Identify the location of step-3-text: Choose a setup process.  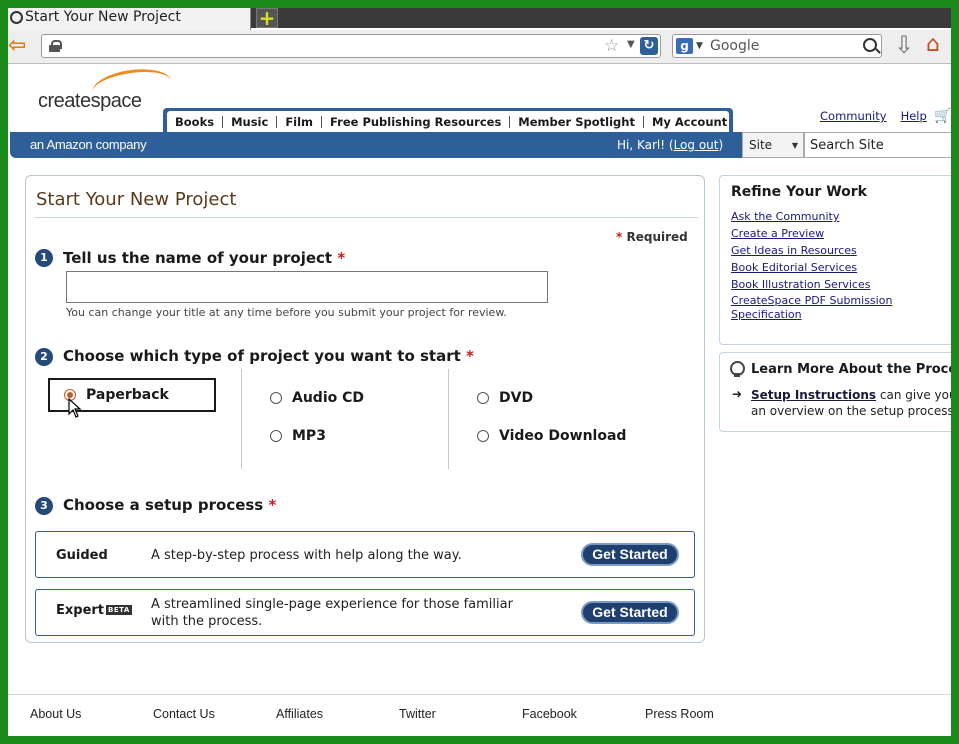
(163, 505).